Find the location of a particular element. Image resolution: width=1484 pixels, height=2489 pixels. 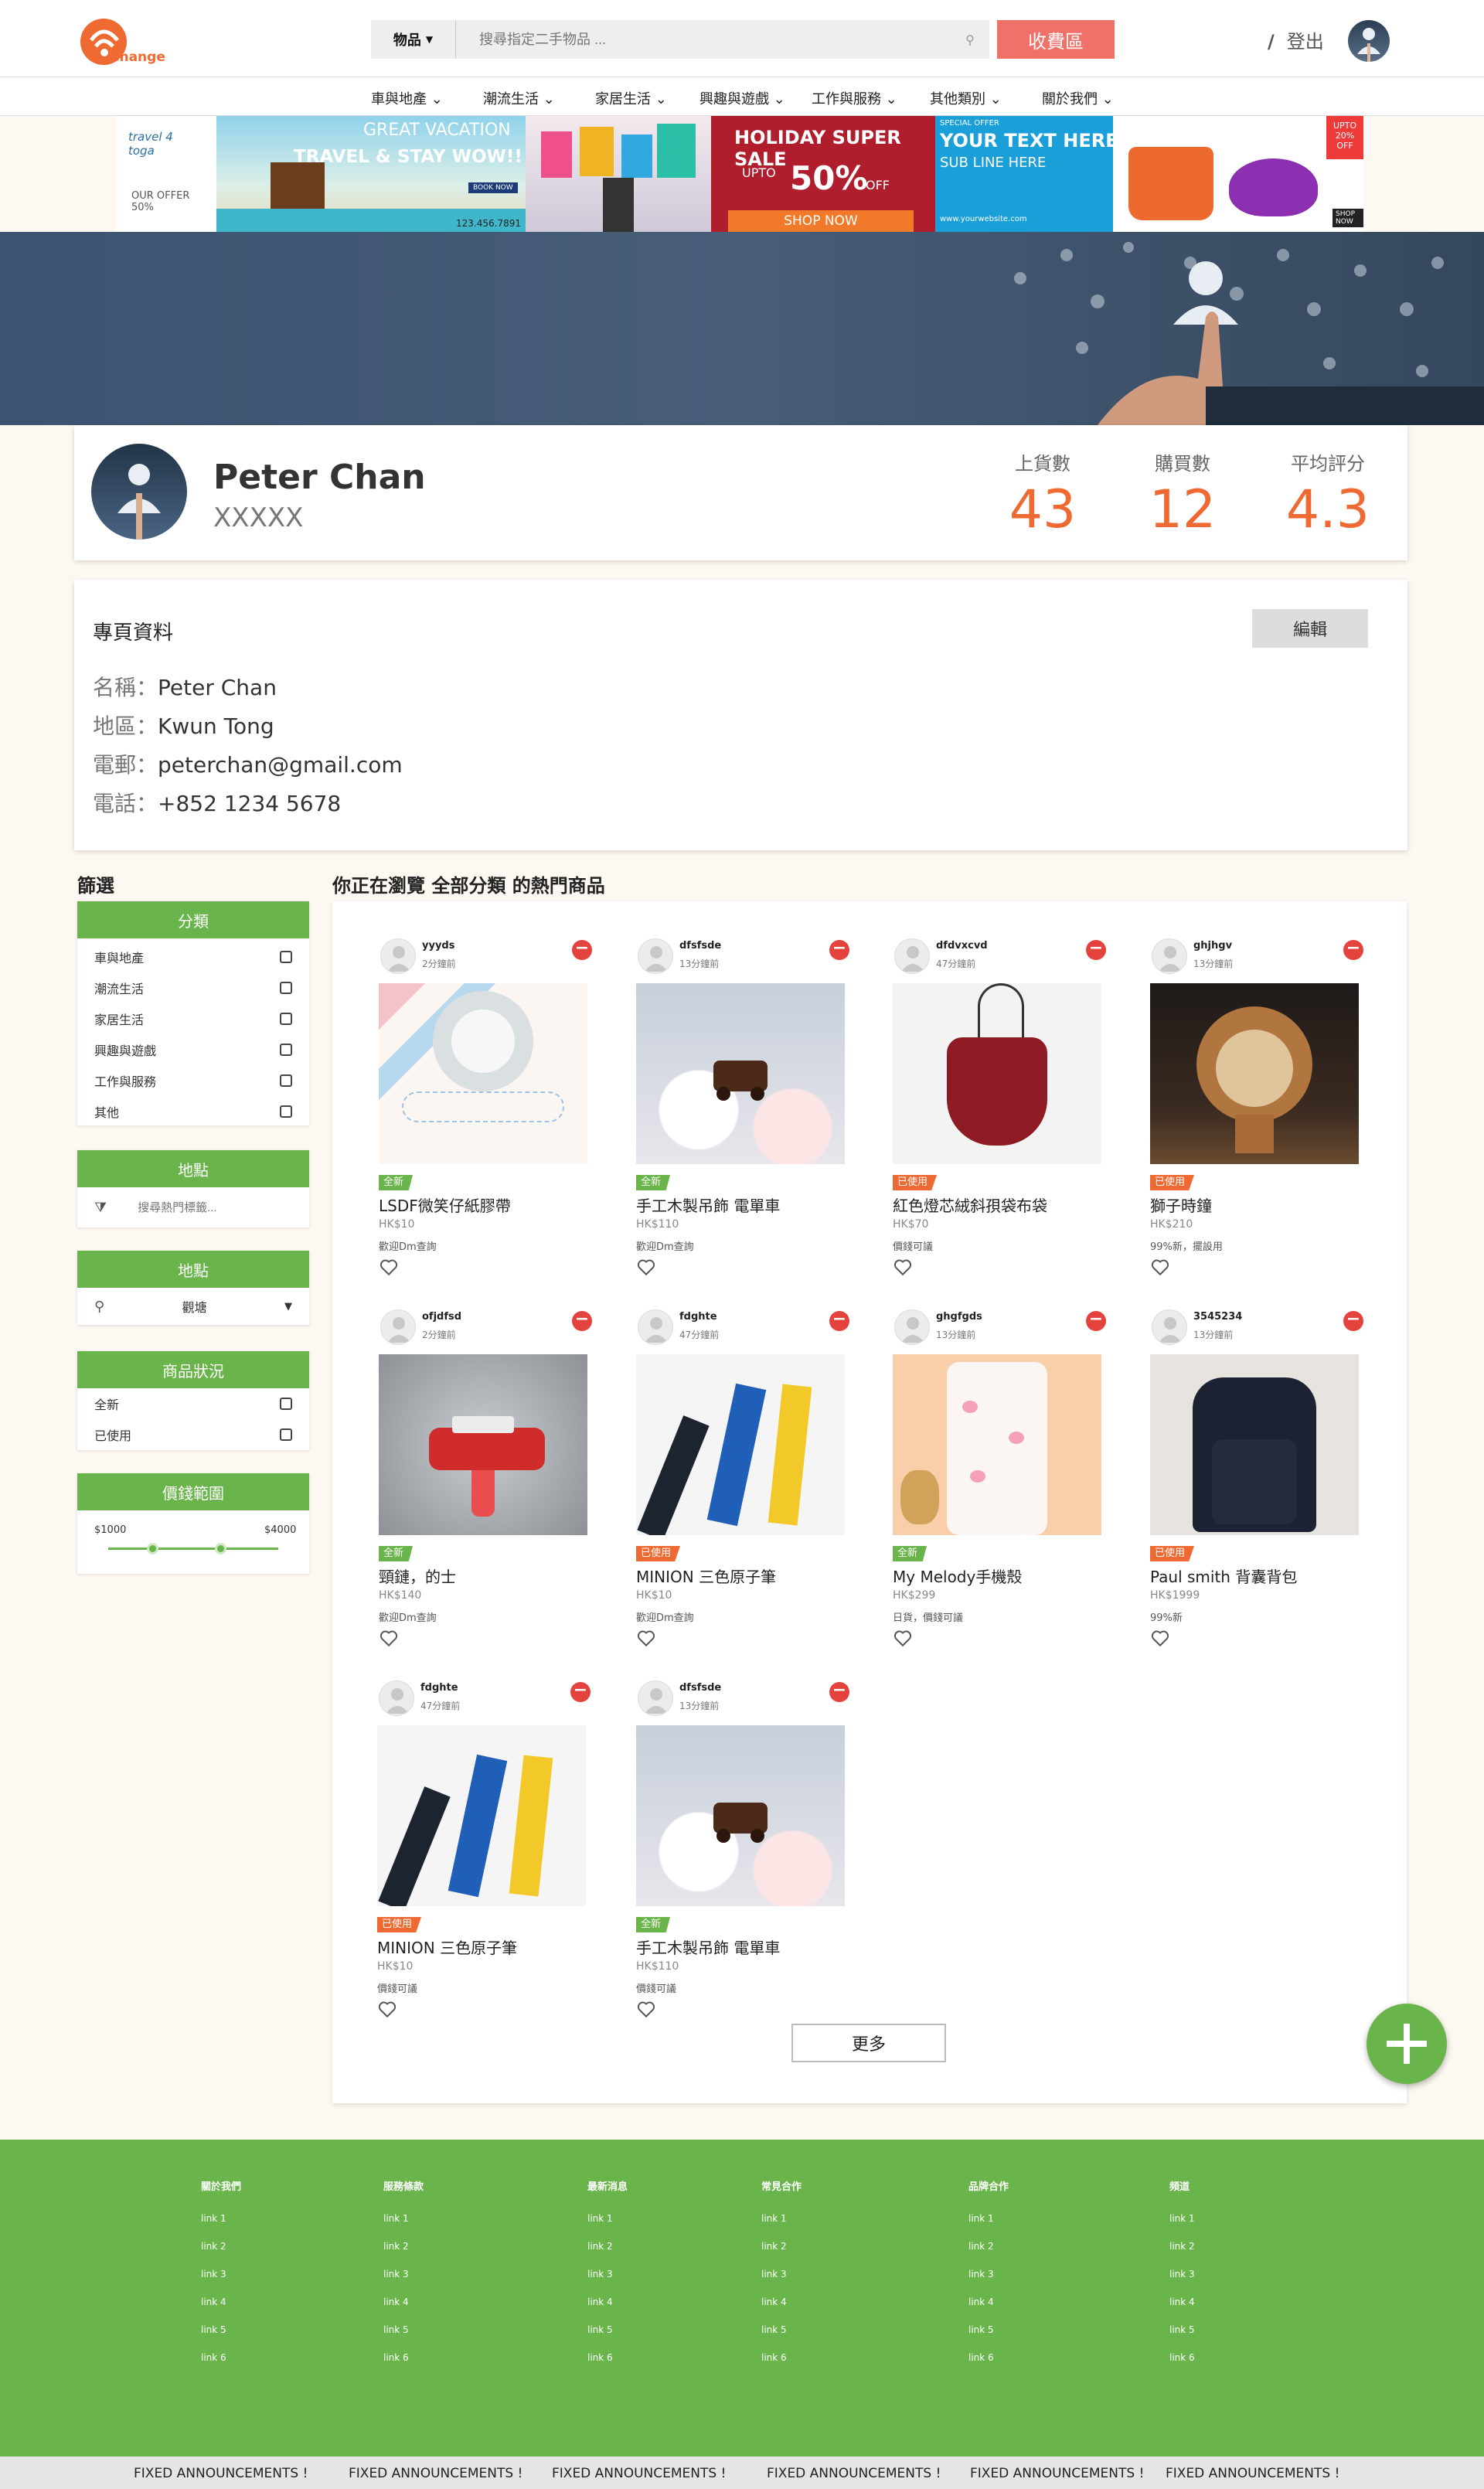

filter-tag-input-row: ⧩ is located at coordinates (193, 1207).